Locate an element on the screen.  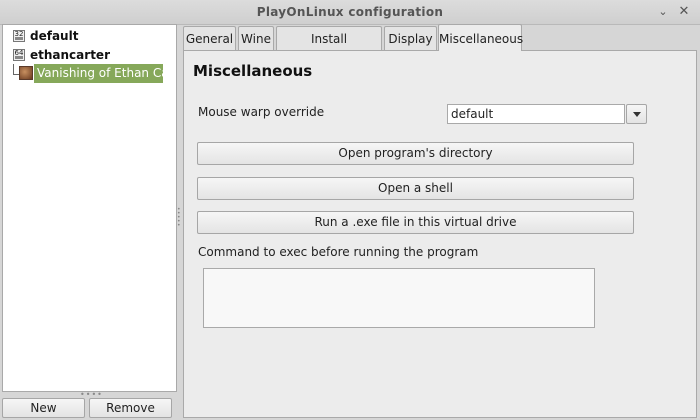
window-title: PlayOnLinux configuration is located at coordinates (350, 12).